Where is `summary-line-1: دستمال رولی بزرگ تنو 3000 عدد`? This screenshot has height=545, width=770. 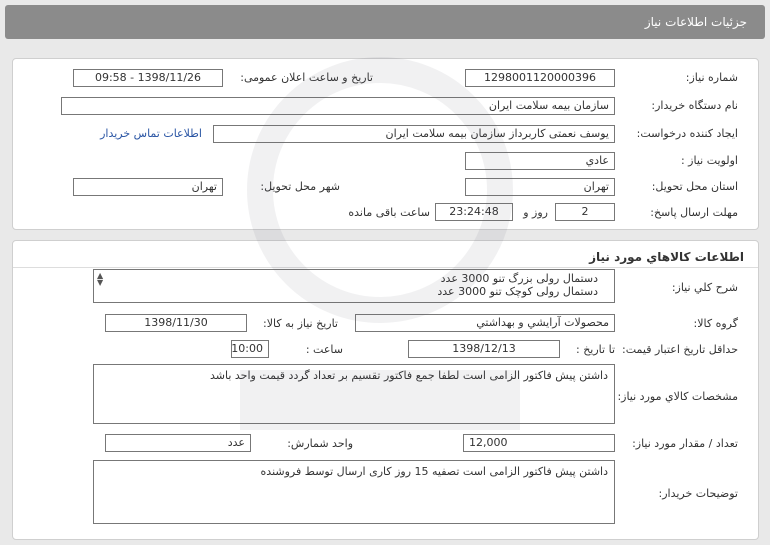 summary-line-1: دستمال رولی بزرگ تنو 3000 عدد is located at coordinates (519, 278).